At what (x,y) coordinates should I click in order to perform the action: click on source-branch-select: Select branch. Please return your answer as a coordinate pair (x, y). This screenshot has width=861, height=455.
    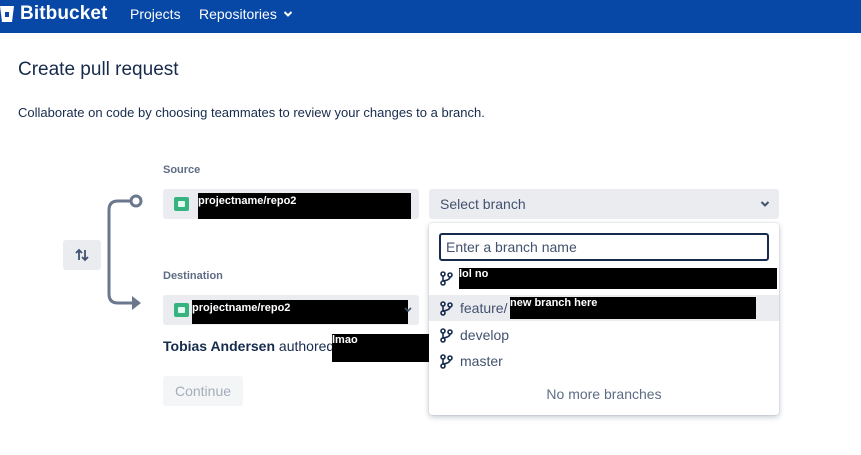
    Looking at the image, I should click on (604, 204).